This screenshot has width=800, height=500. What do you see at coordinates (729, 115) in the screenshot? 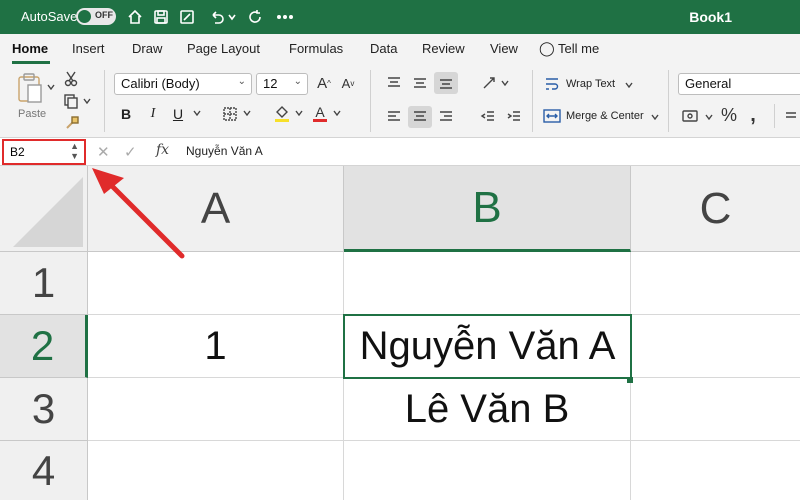
I see `percent-style-icon: %` at bounding box center [729, 115].